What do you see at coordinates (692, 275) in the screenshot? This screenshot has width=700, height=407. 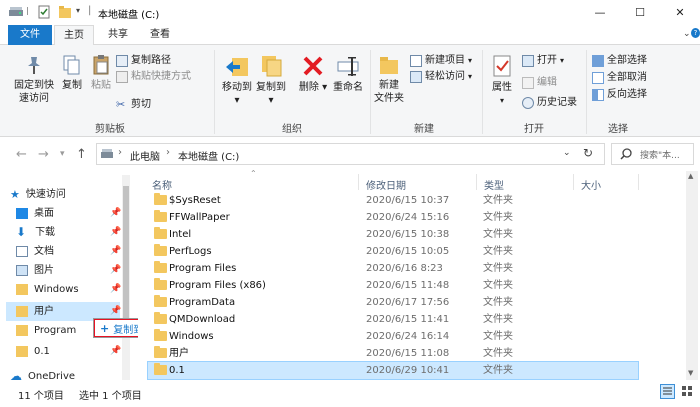 I see `list-scrollbar` at bounding box center [692, 275].